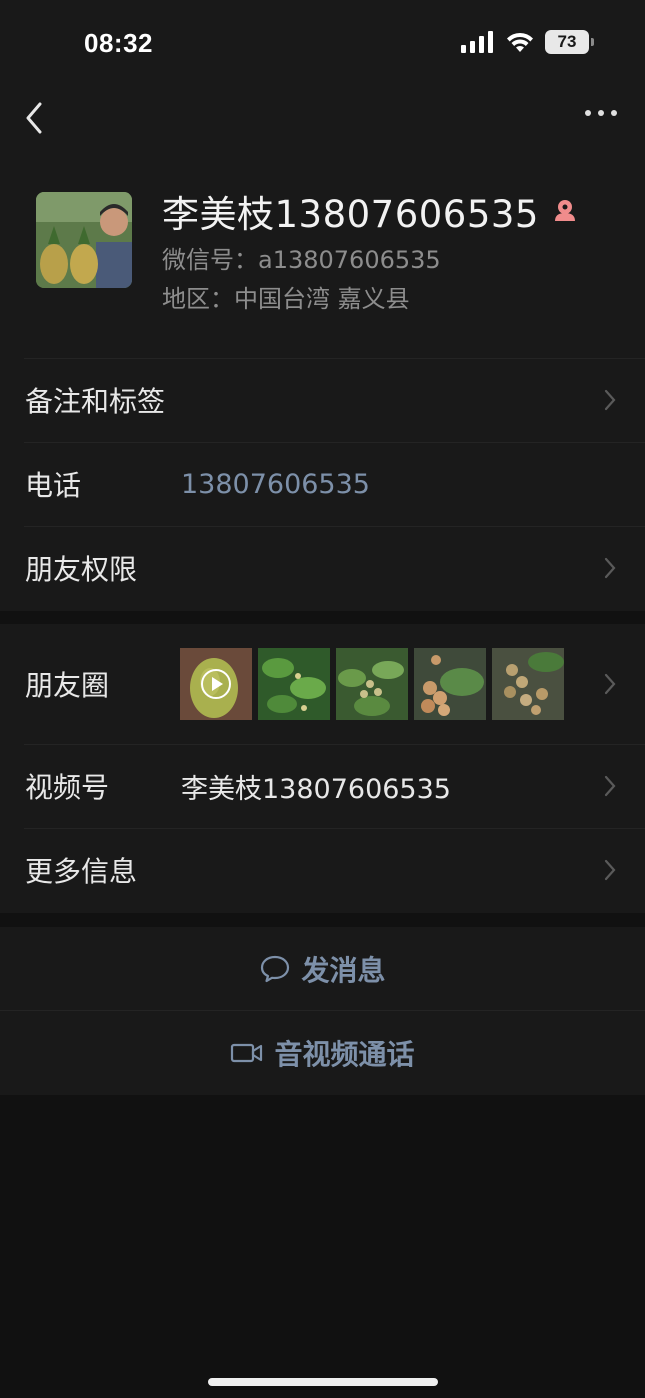 The width and height of the screenshot is (645, 1398). Describe the element at coordinates (520, 42) in the screenshot. I see `wifi-icon` at that location.